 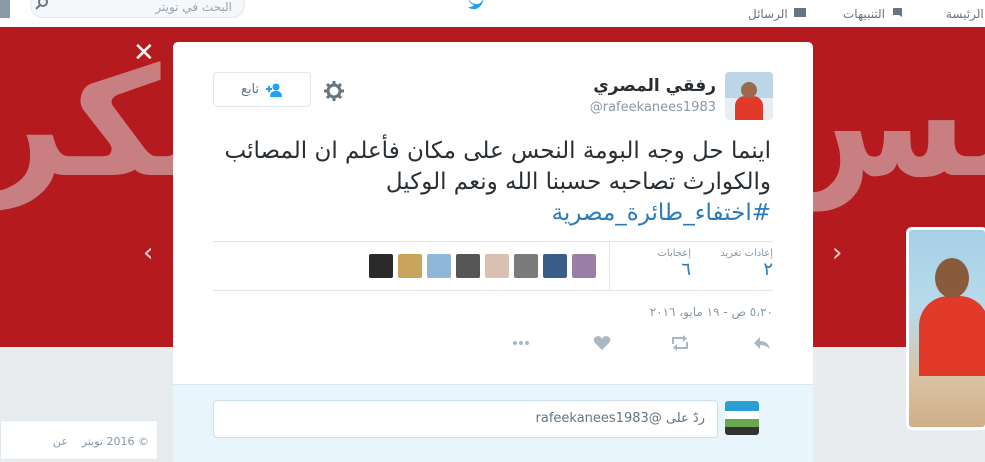 What do you see at coordinates (799, 12) in the screenshot?
I see `envelope-icon` at bounding box center [799, 12].